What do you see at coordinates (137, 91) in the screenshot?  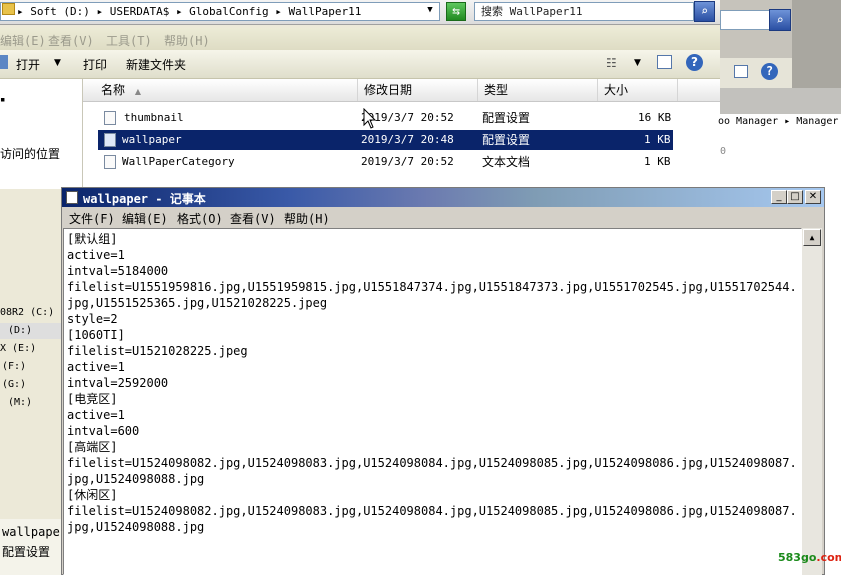 I see `sort-ascending-icon: ▲` at bounding box center [137, 91].